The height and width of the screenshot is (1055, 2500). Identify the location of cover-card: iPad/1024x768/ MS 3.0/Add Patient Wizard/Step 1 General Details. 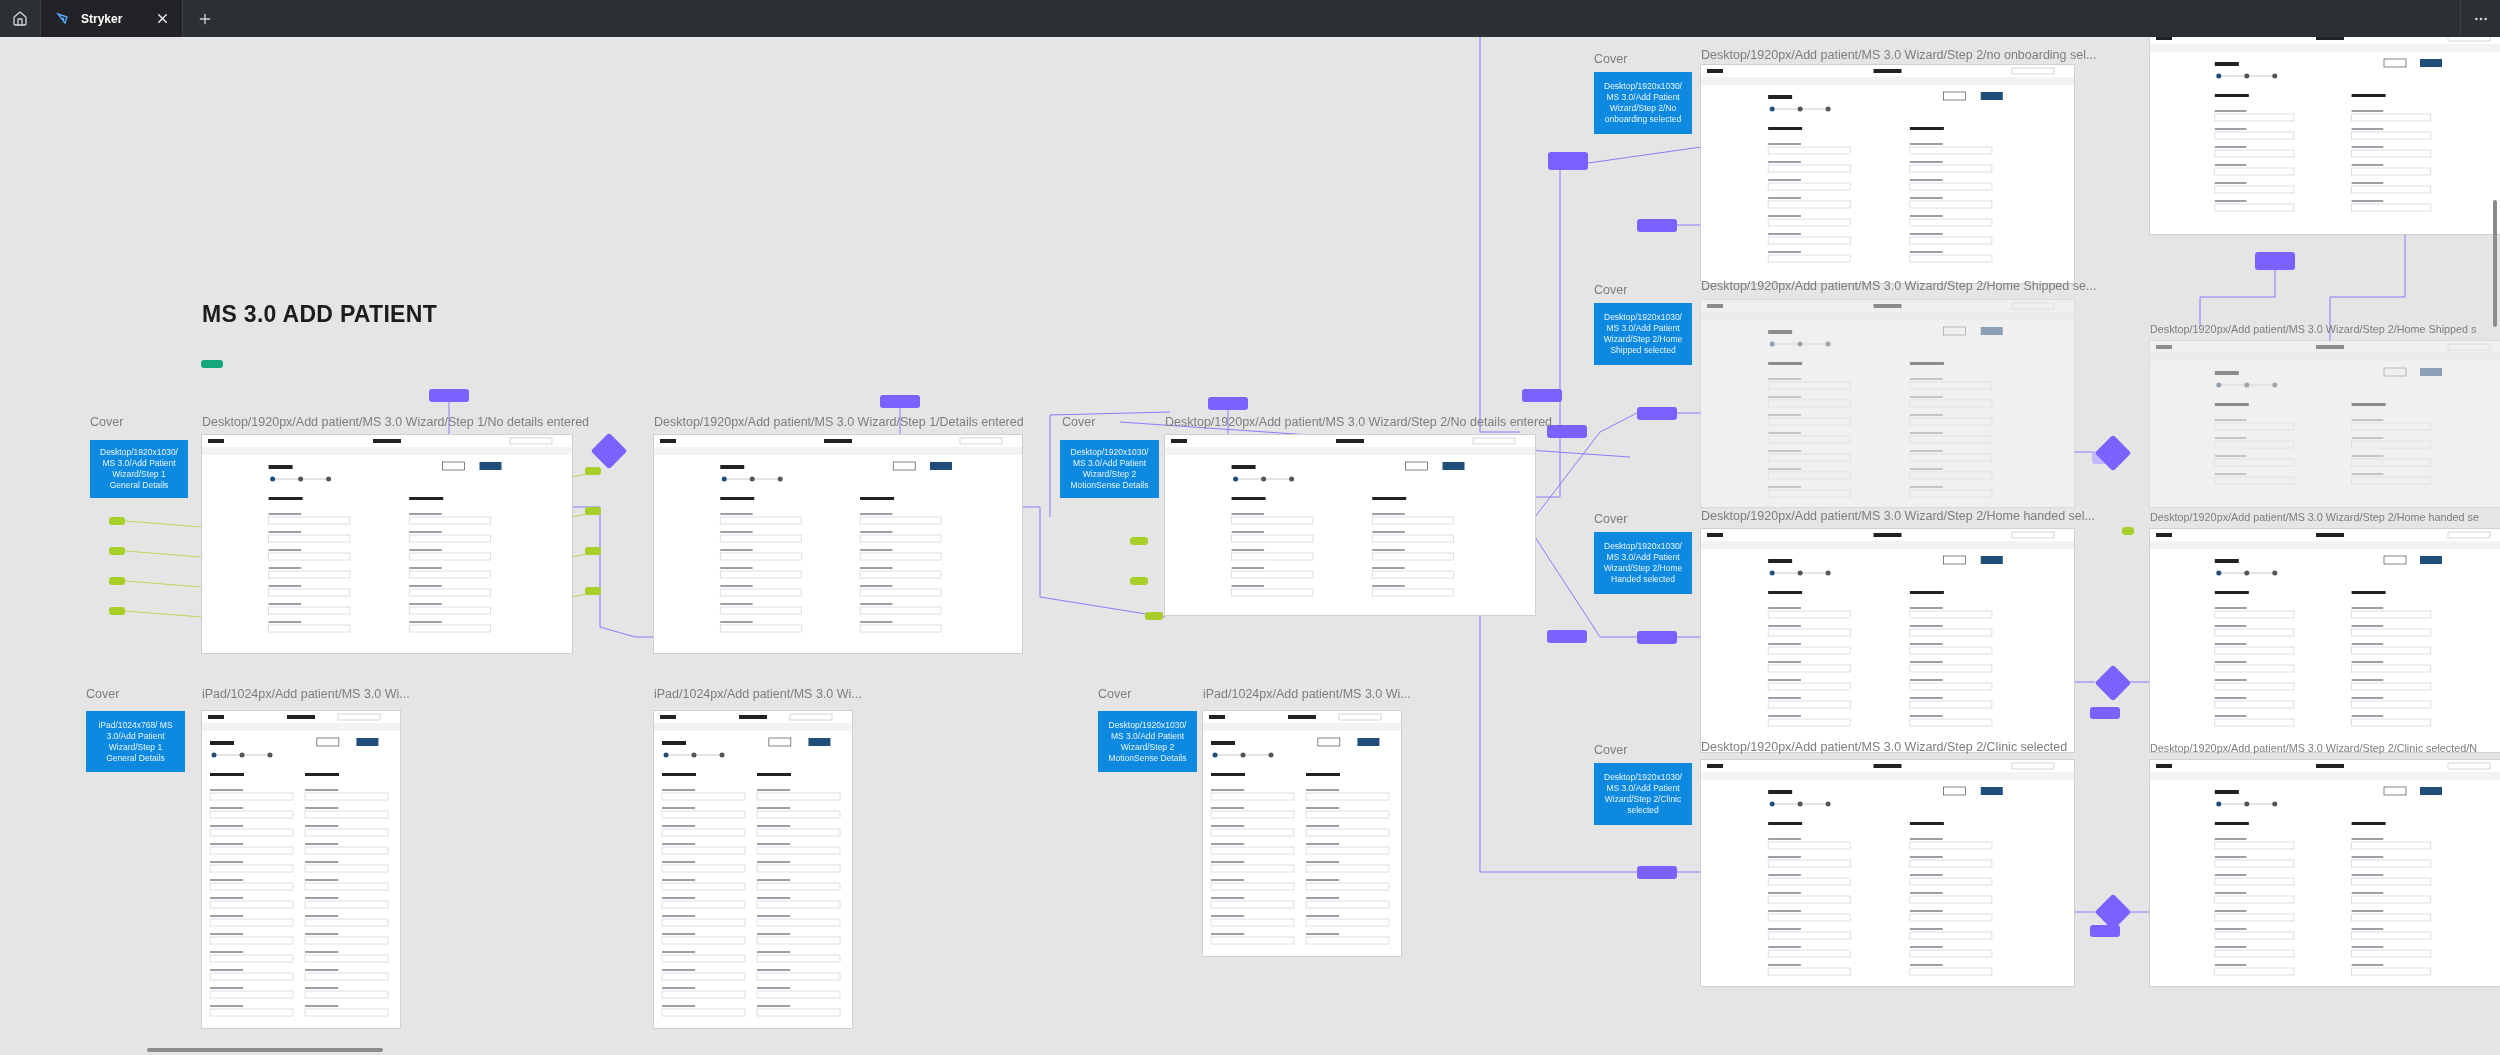
(135, 741).